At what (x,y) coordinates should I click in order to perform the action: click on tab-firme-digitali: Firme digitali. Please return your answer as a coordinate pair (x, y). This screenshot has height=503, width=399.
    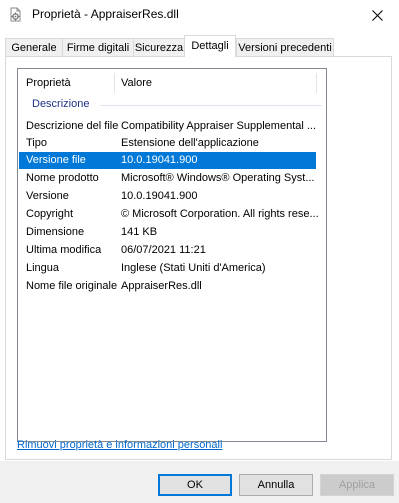
    Looking at the image, I should click on (98, 47).